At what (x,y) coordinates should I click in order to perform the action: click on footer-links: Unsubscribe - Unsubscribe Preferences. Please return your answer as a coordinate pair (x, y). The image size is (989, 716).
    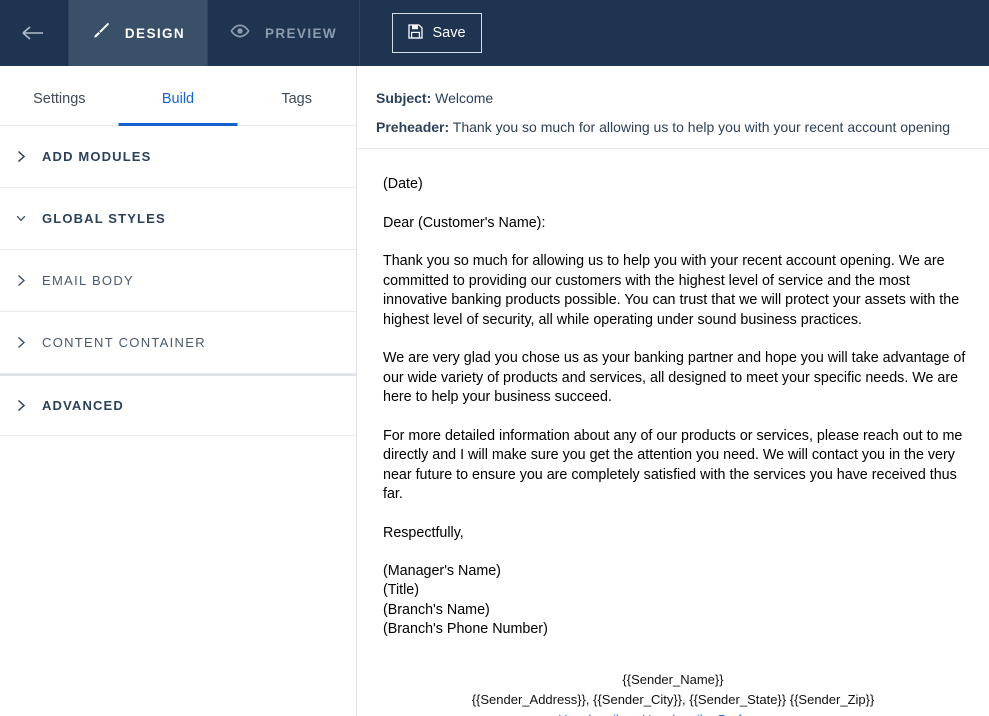
    Looking at the image, I should click on (673, 713).